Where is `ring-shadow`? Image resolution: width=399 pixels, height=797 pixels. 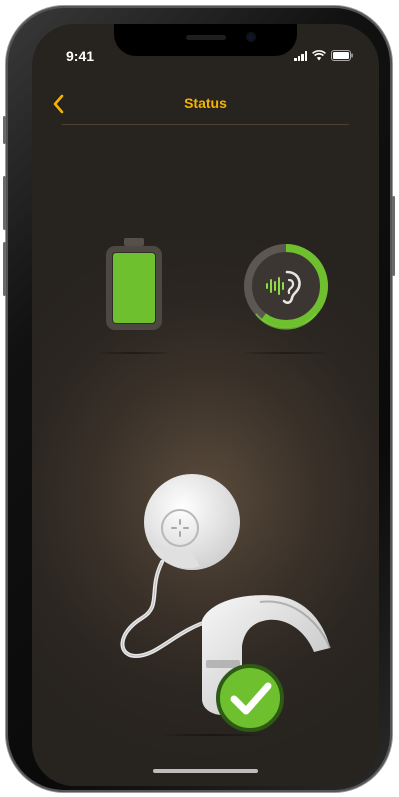
ring-shadow is located at coordinates (286, 353).